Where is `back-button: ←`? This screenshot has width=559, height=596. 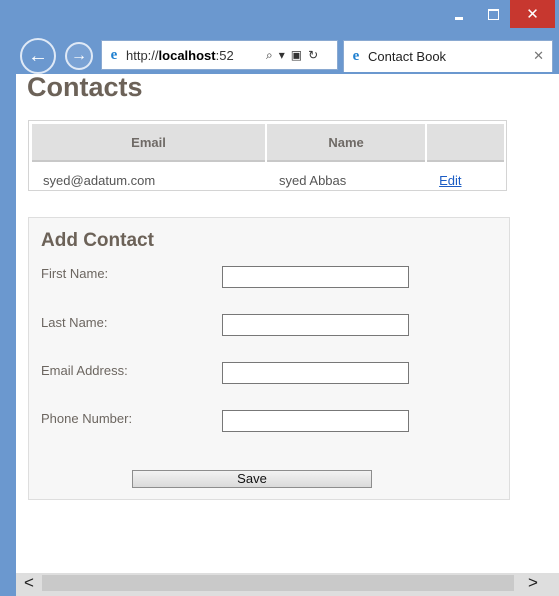
back-button: ← is located at coordinates (38, 56).